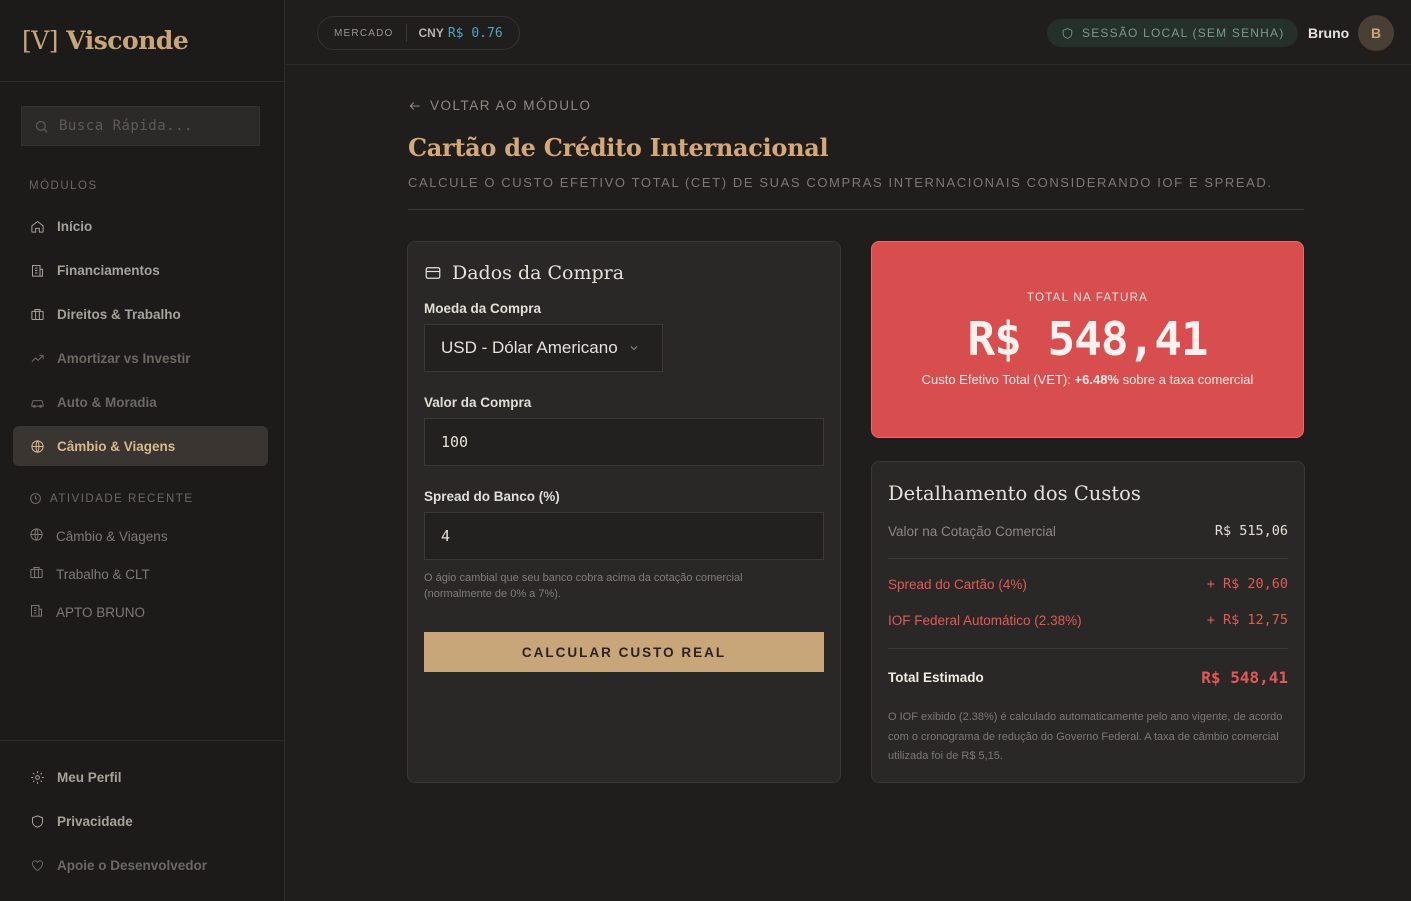 The width and height of the screenshot is (1411, 901). I want to click on home-icon, so click(37, 226).